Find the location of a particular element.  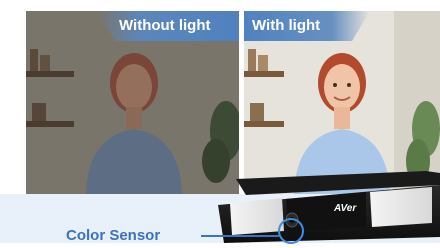

brand-logo: AVer is located at coordinates (345, 208).